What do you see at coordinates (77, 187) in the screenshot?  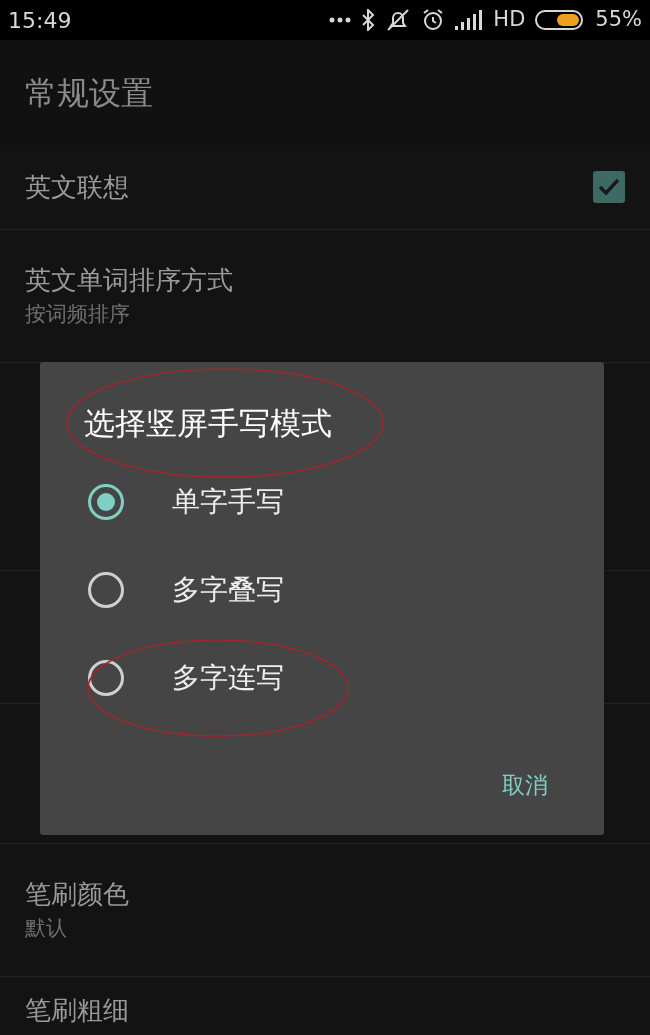 I see `setting-label: 英文联想` at bounding box center [77, 187].